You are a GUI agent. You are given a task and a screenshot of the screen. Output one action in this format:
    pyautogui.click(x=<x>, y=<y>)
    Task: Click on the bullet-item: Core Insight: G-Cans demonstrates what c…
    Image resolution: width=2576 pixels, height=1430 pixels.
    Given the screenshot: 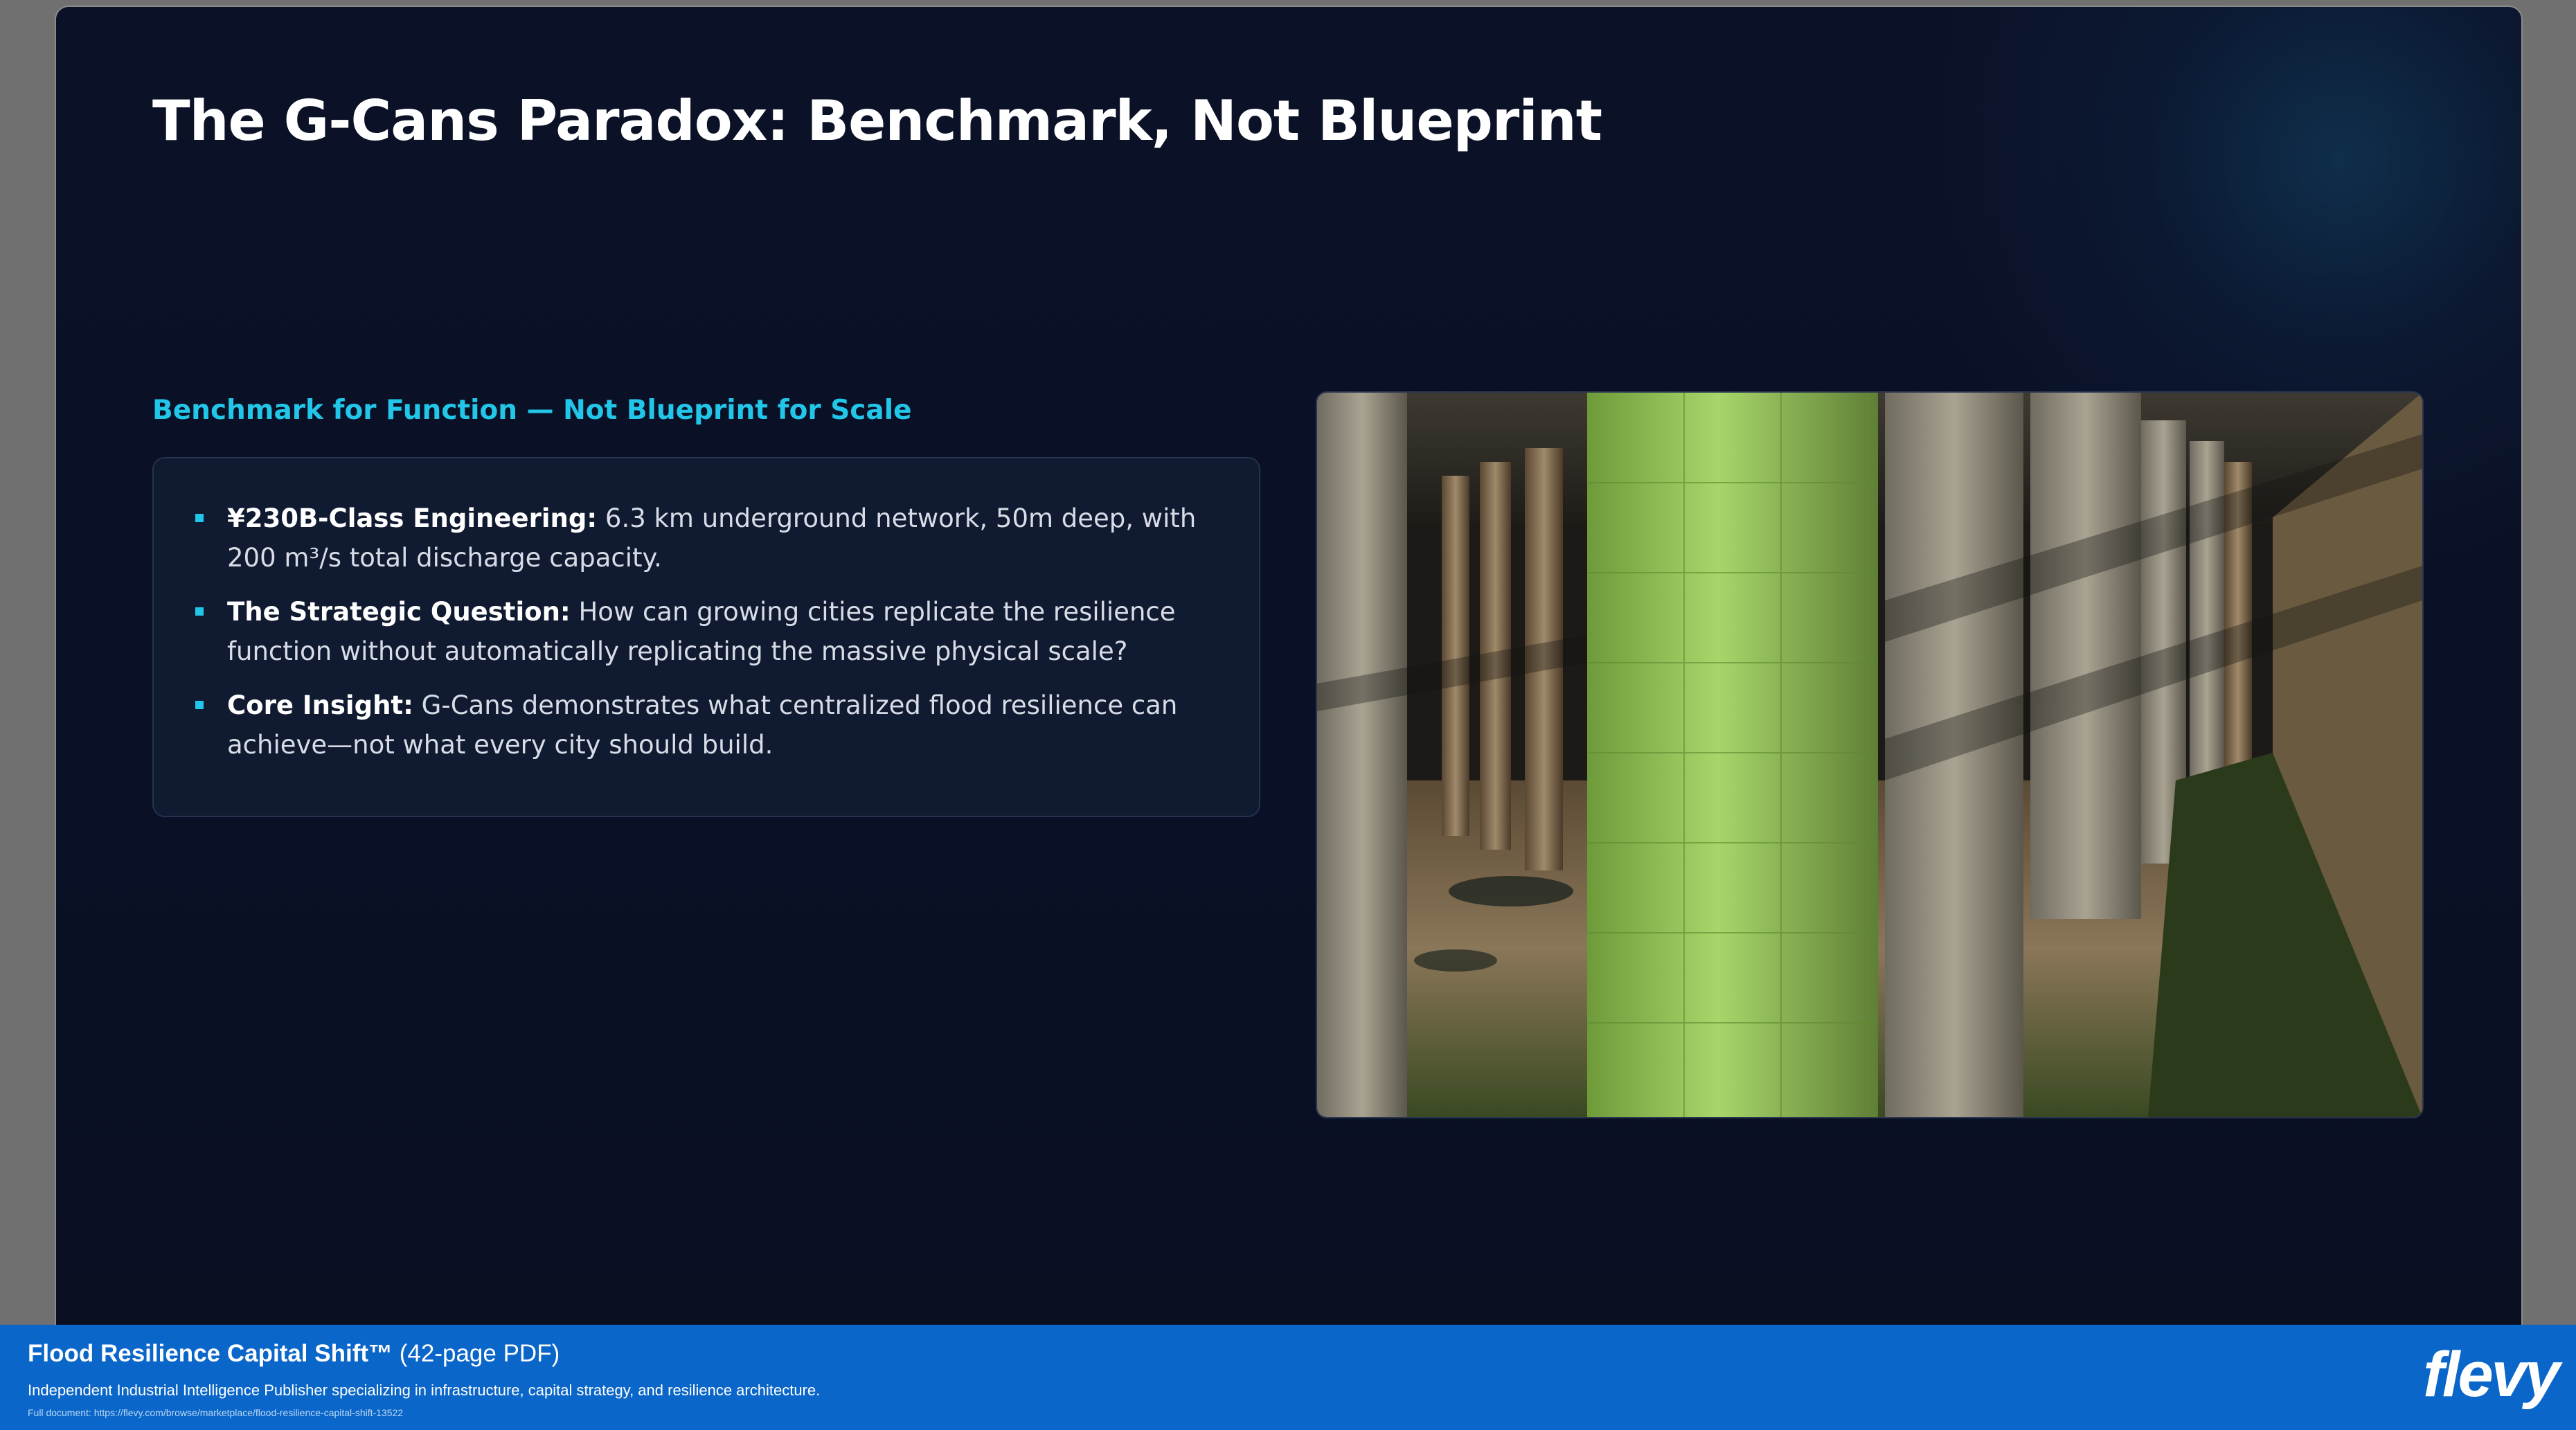 What is the action you would take?
    pyautogui.click(x=714, y=725)
    